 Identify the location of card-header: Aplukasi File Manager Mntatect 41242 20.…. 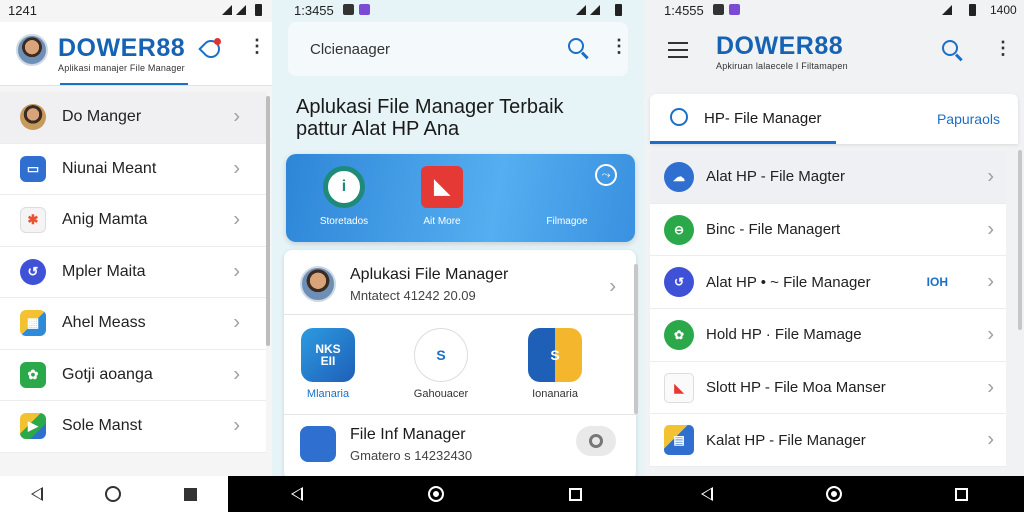
(460, 287).